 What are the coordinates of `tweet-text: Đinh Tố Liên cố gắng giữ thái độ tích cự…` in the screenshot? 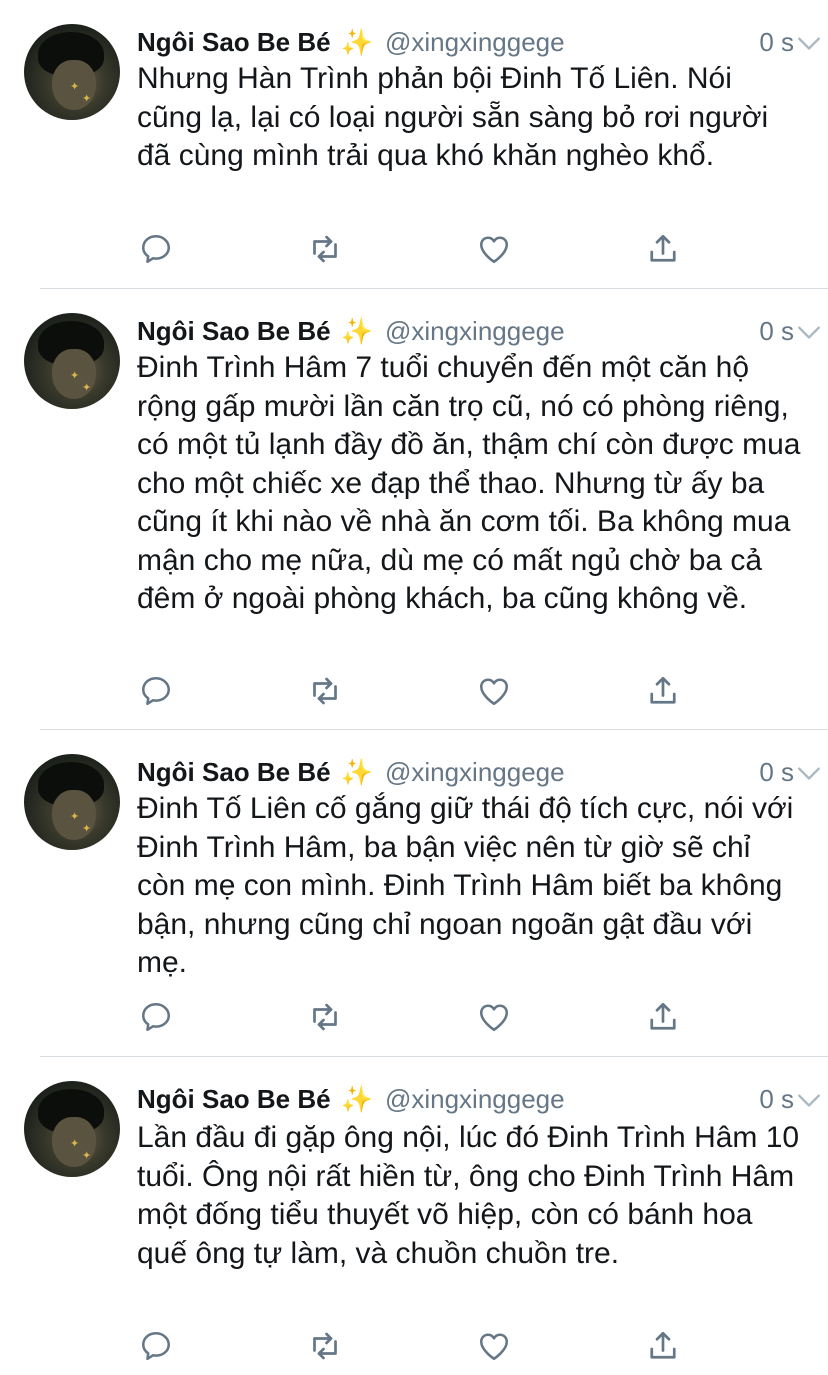 It's located at (465, 885).